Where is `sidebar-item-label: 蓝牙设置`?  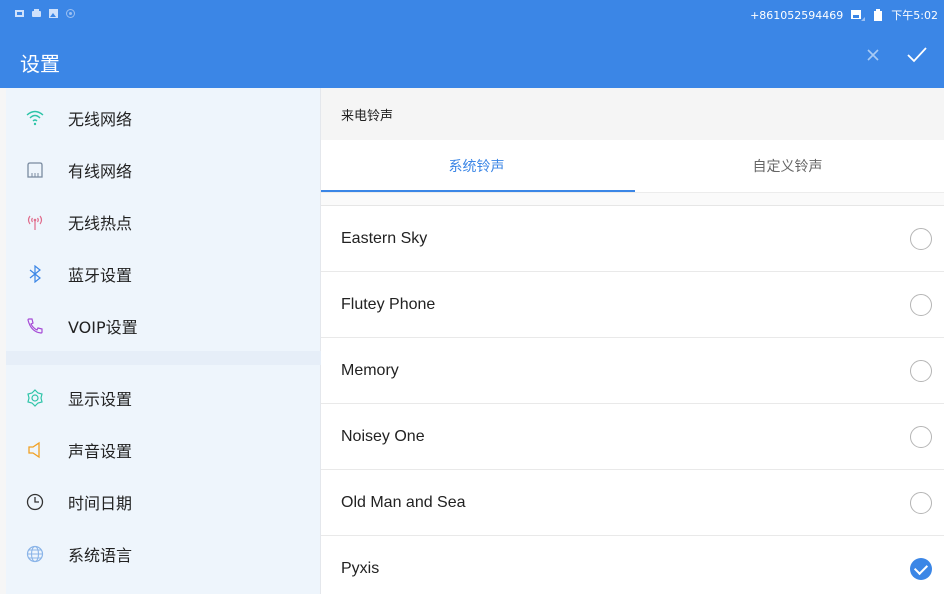 sidebar-item-label: 蓝牙设置 is located at coordinates (100, 275).